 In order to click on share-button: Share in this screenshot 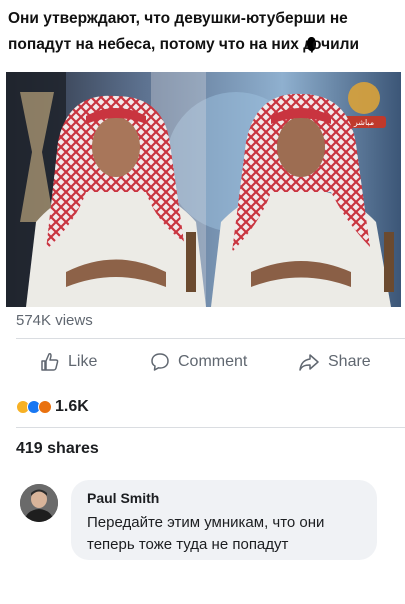, I will do `click(334, 362)`.